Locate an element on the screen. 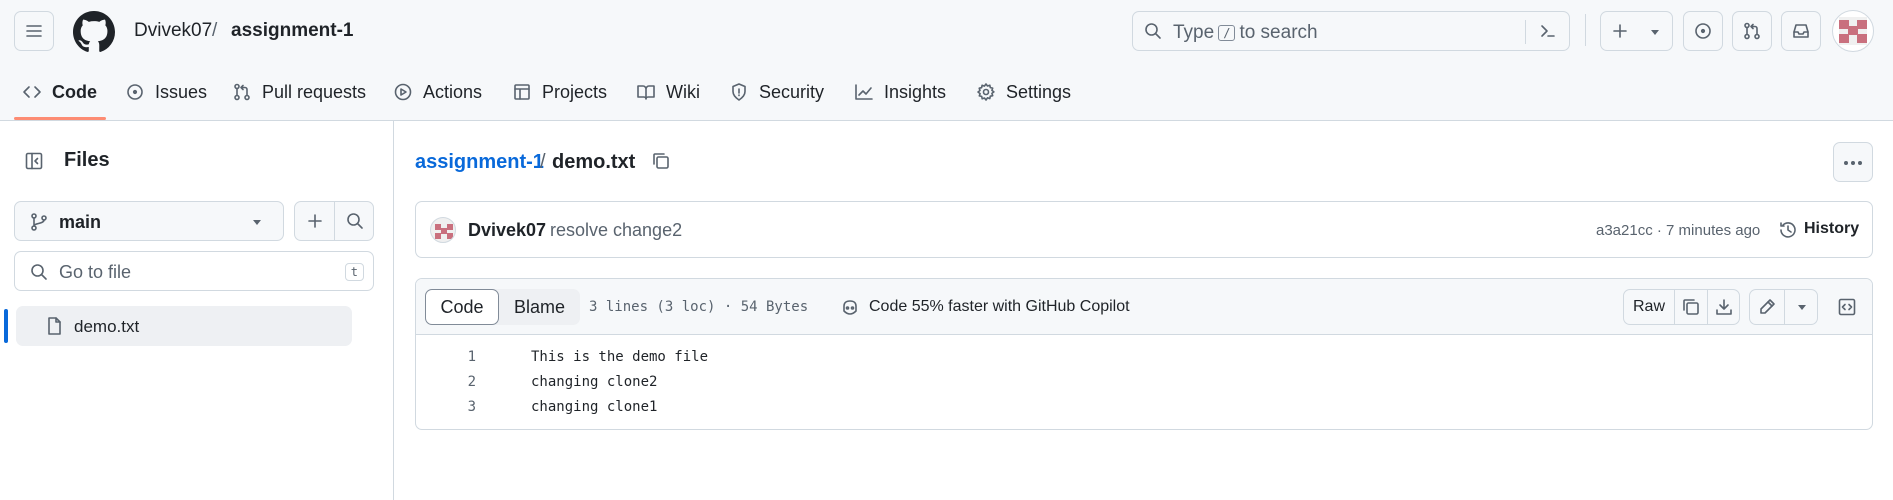 The width and height of the screenshot is (1893, 500). shield-icon is located at coordinates (739, 92).